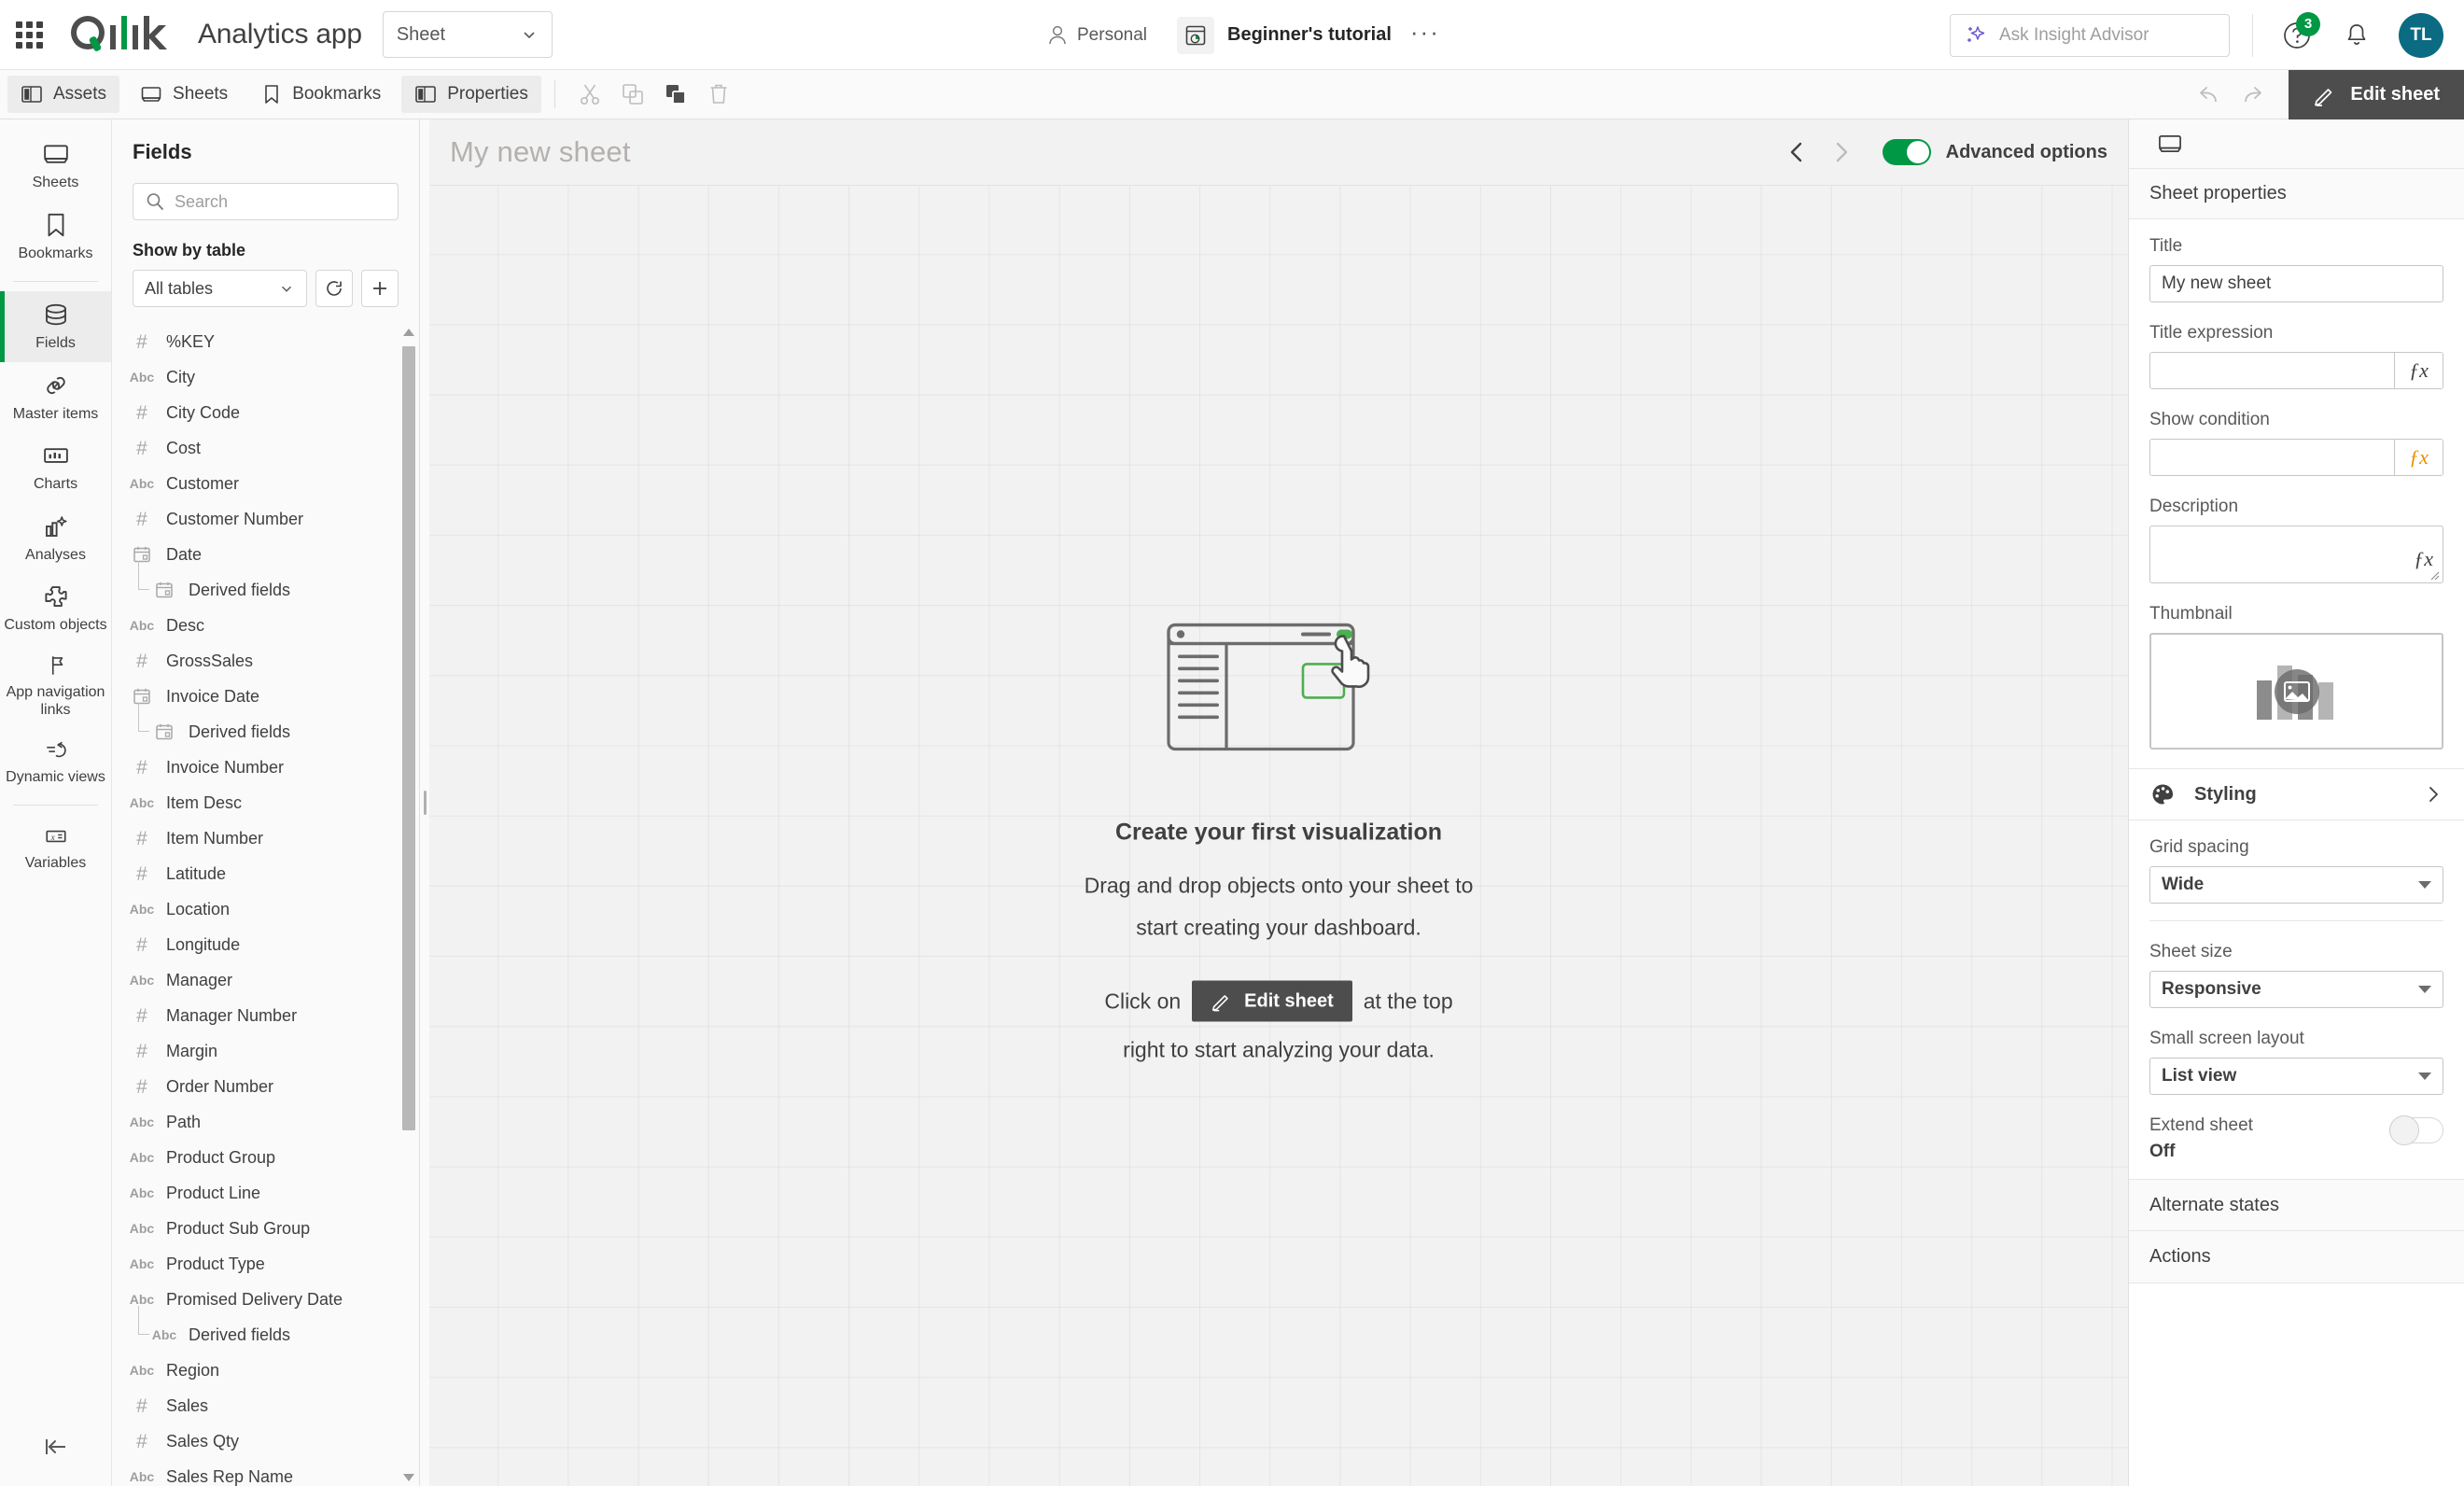 The height and width of the screenshot is (1486, 2464). I want to click on sidebar-item-app-navigation-links: App navigation links, so click(55, 686).